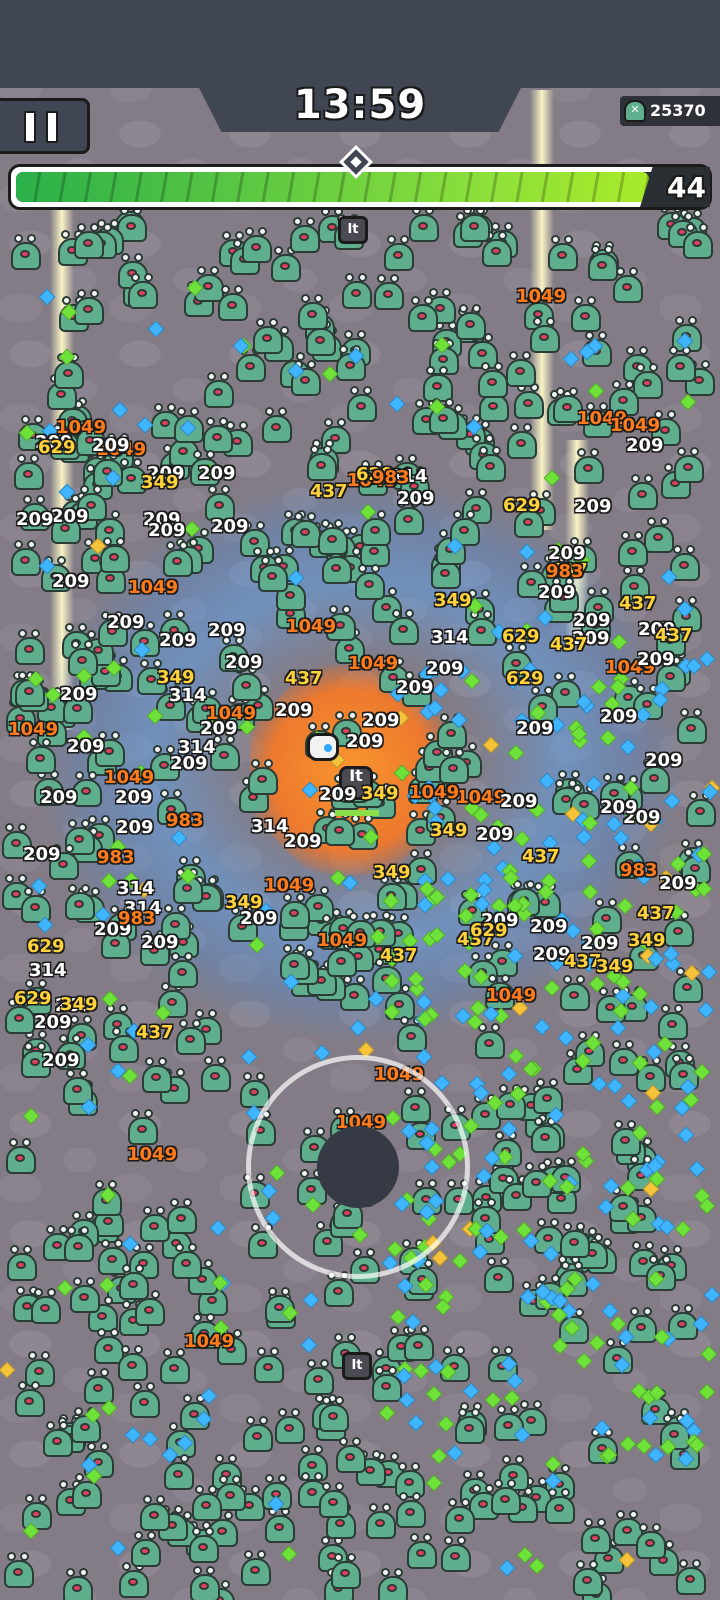  I want to click on virtual-joystick, so click(358, 1167).